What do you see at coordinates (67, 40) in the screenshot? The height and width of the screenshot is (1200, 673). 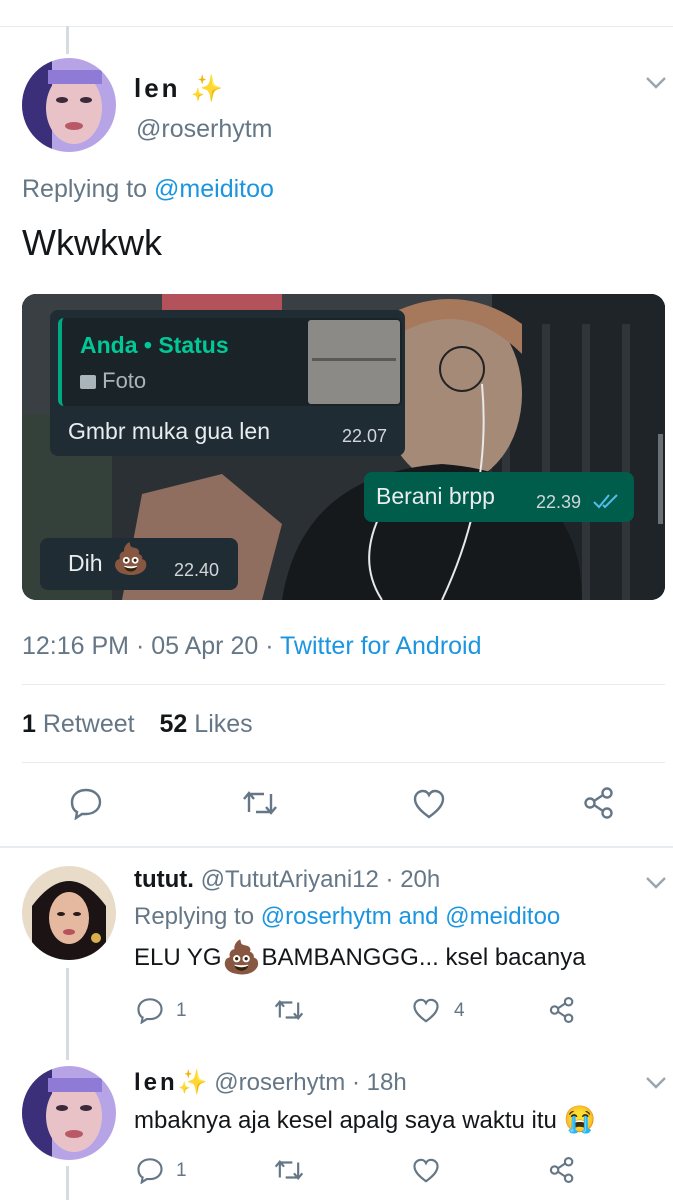 I see `thread-line-top` at bounding box center [67, 40].